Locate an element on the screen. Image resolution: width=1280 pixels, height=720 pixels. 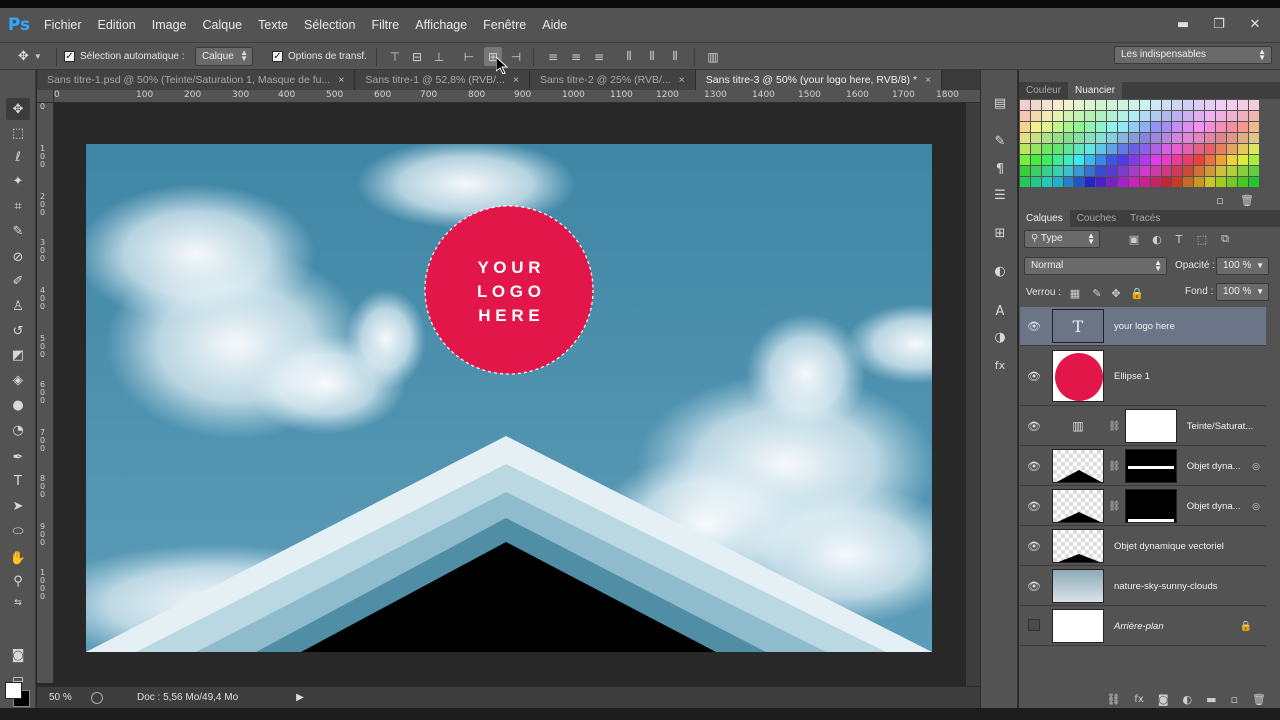
auto-select-checkbox: ✓ Sélection automatique : is located at coordinates (124, 56).